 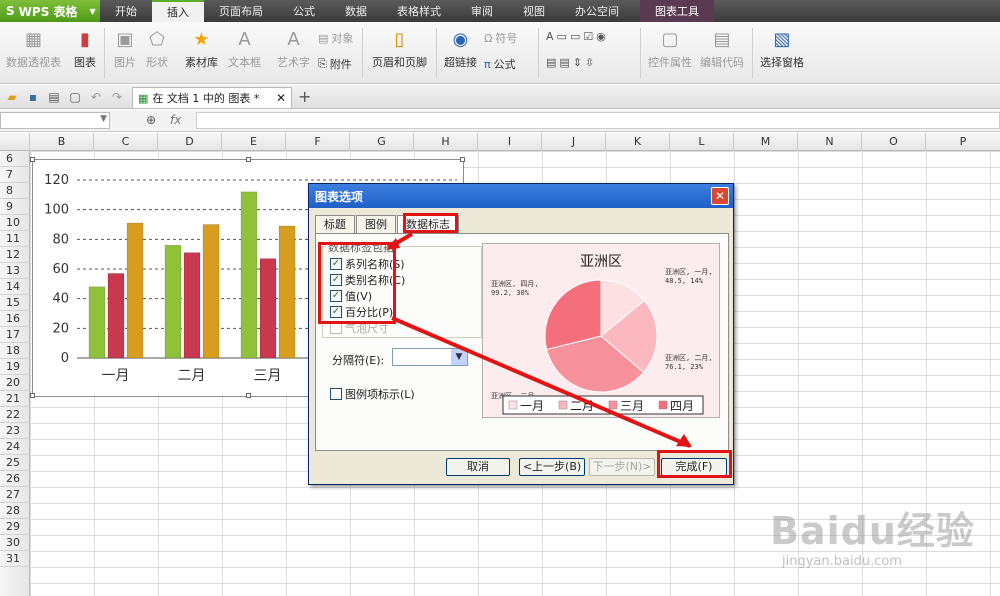 What do you see at coordinates (720, 196) in the screenshot?
I see `close-icon: ✕` at bounding box center [720, 196].